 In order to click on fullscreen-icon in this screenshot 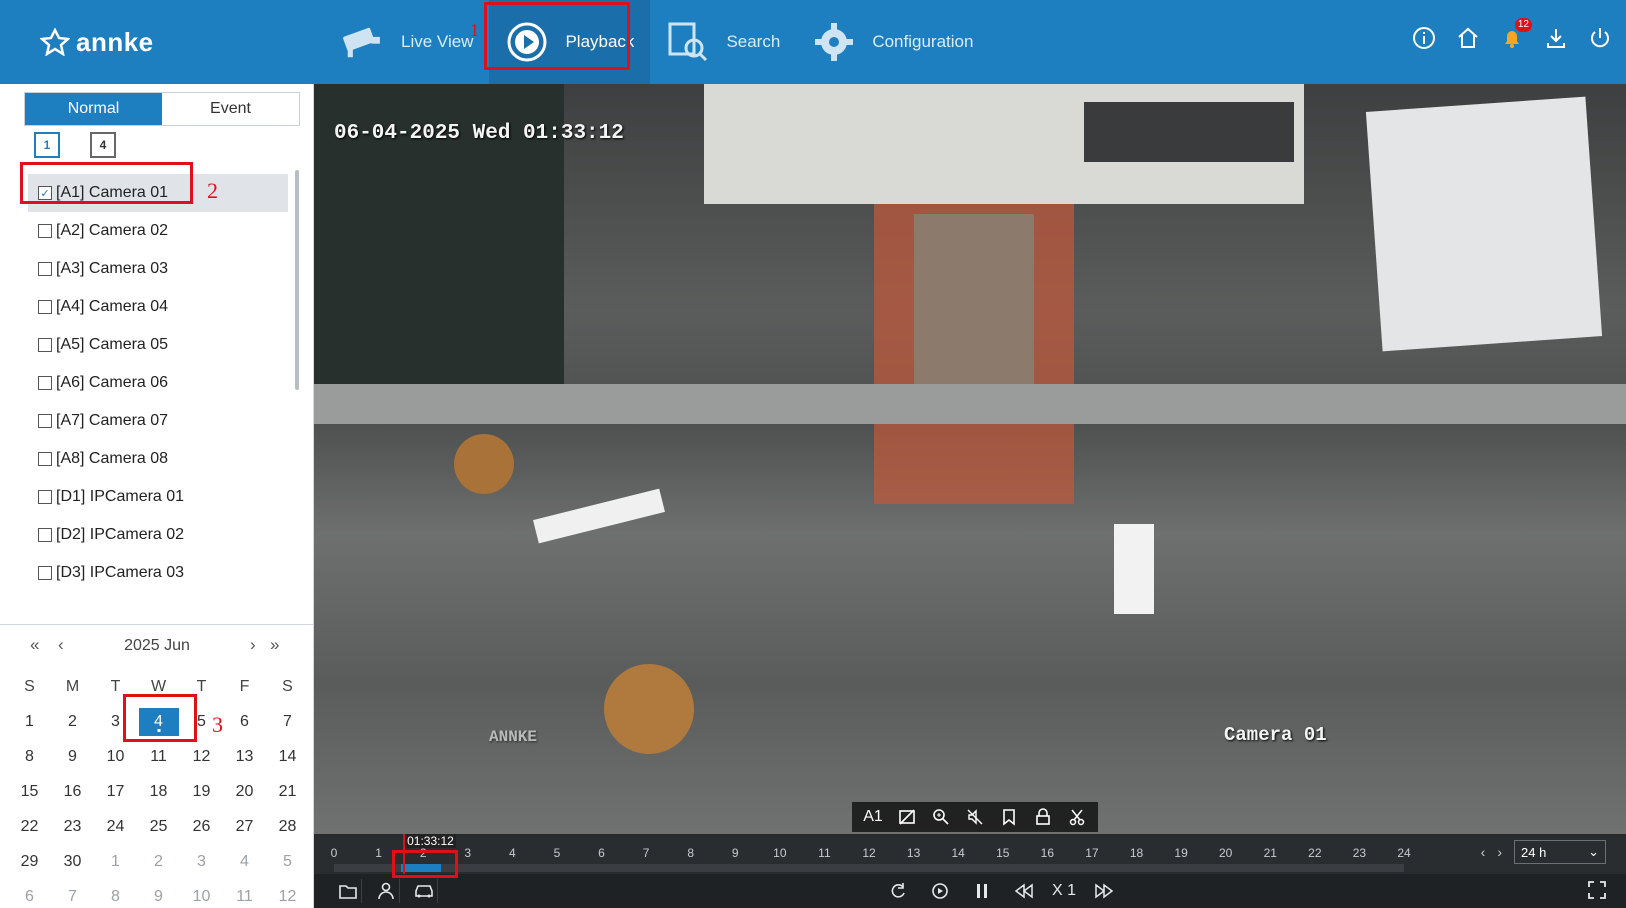, I will do `click(1597, 892)`.